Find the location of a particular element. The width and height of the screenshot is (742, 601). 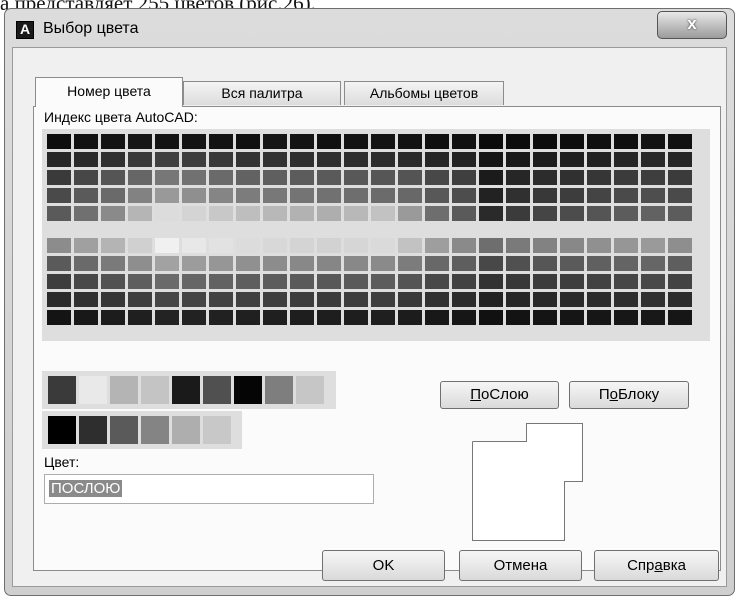

bylayer-button: ПоСлою is located at coordinates (499, 395).